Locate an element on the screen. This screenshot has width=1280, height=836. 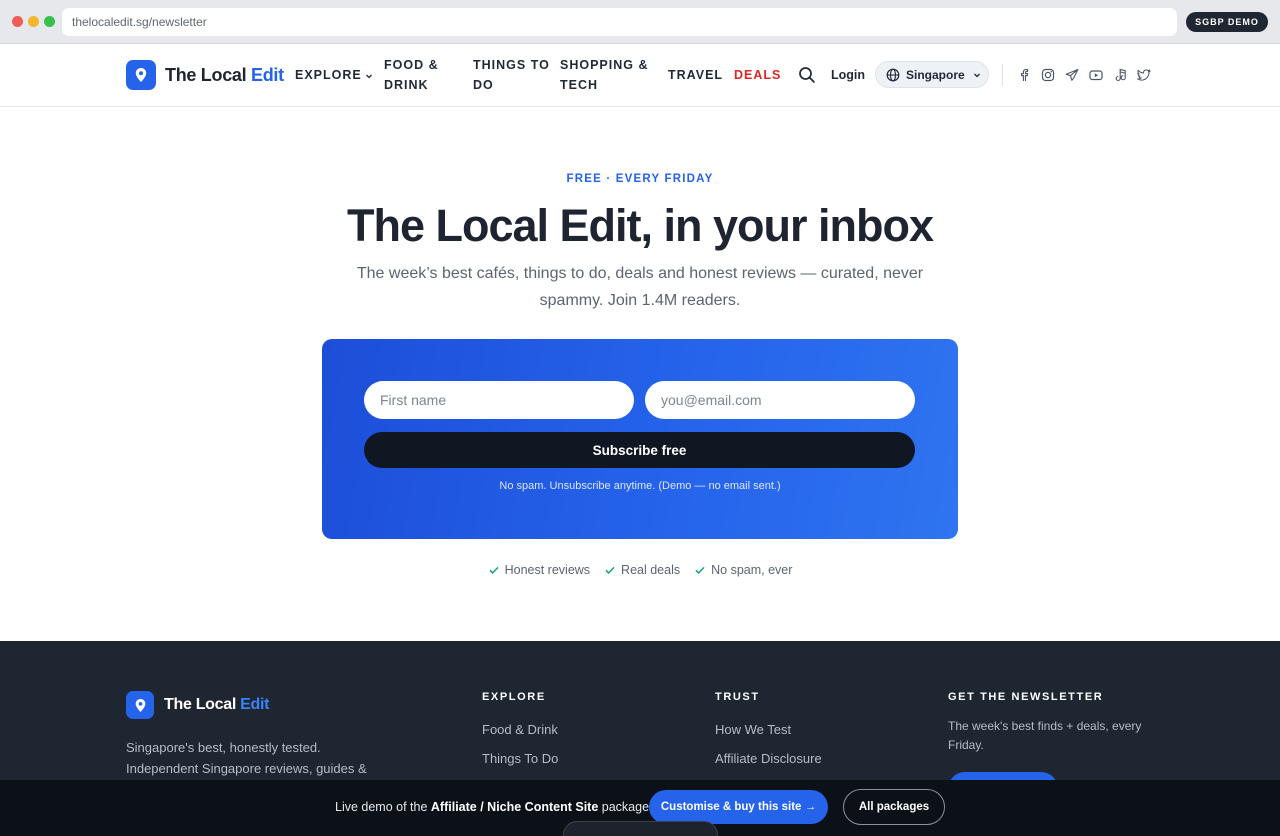
region-label: Singapore is located at coordinates (935, 74).